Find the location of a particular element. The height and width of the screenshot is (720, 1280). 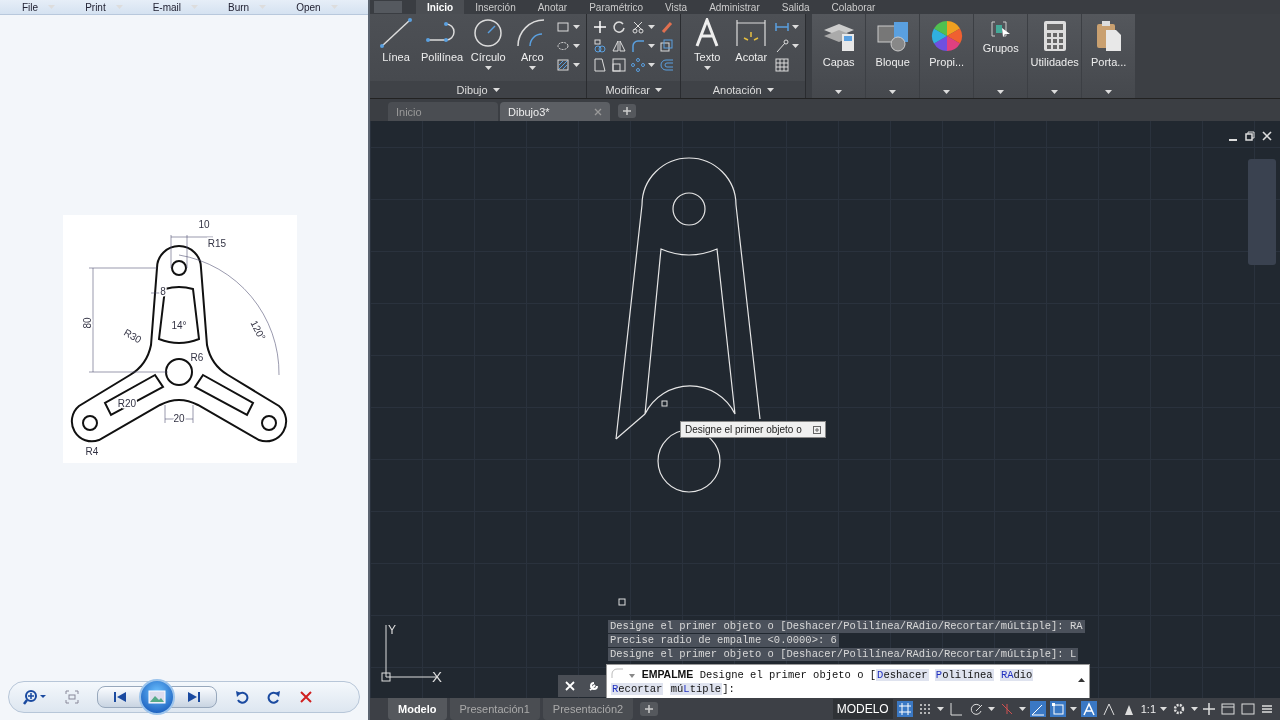

ellipse-icon is located at coordinates (563, 46).